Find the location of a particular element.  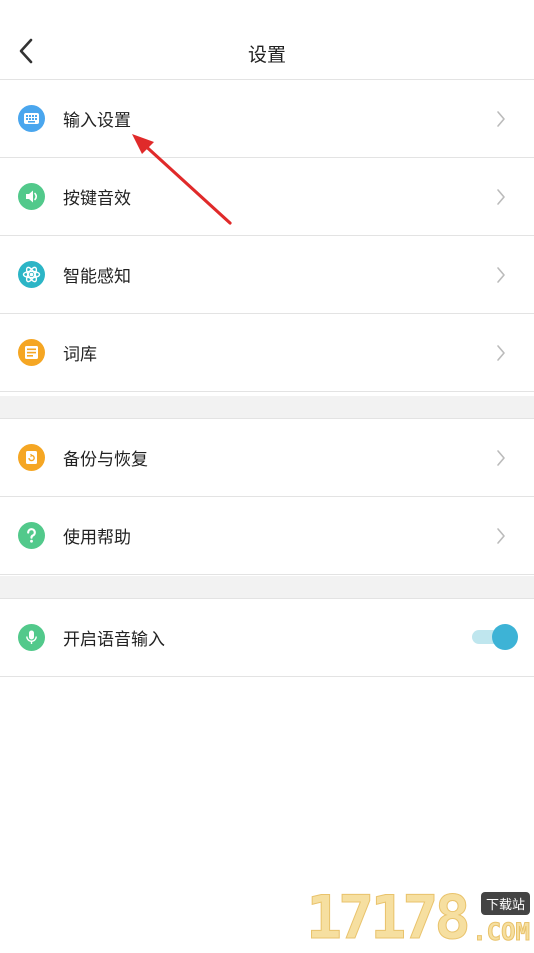

settings-item-label: 智能感知 is located at coordinates (97, 277).